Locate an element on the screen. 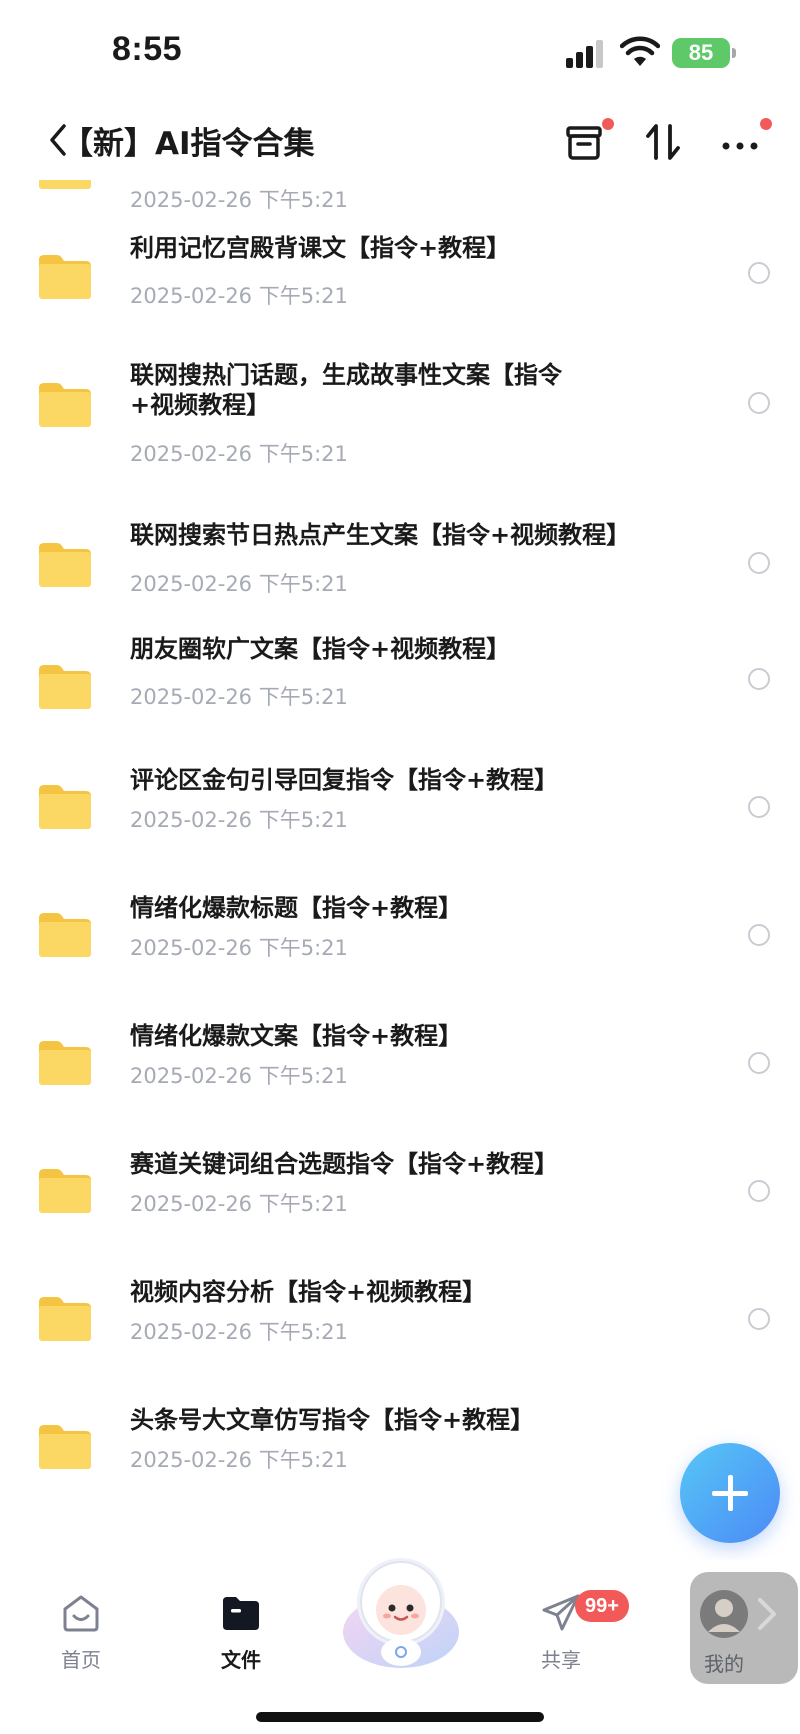  tab-label: 文件 is located at coordinates (241, 1660).